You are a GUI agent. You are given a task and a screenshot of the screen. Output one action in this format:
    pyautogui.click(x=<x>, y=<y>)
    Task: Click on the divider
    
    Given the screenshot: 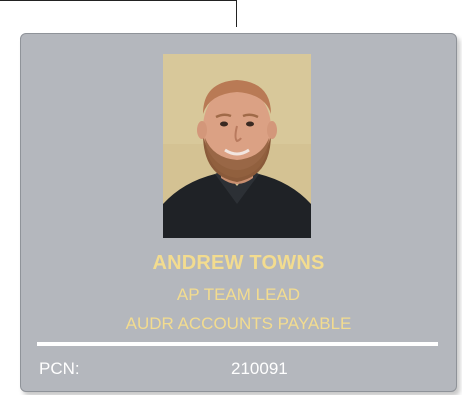 What is the action you would take?
    pyautogui.click(x=237, y=344)
    